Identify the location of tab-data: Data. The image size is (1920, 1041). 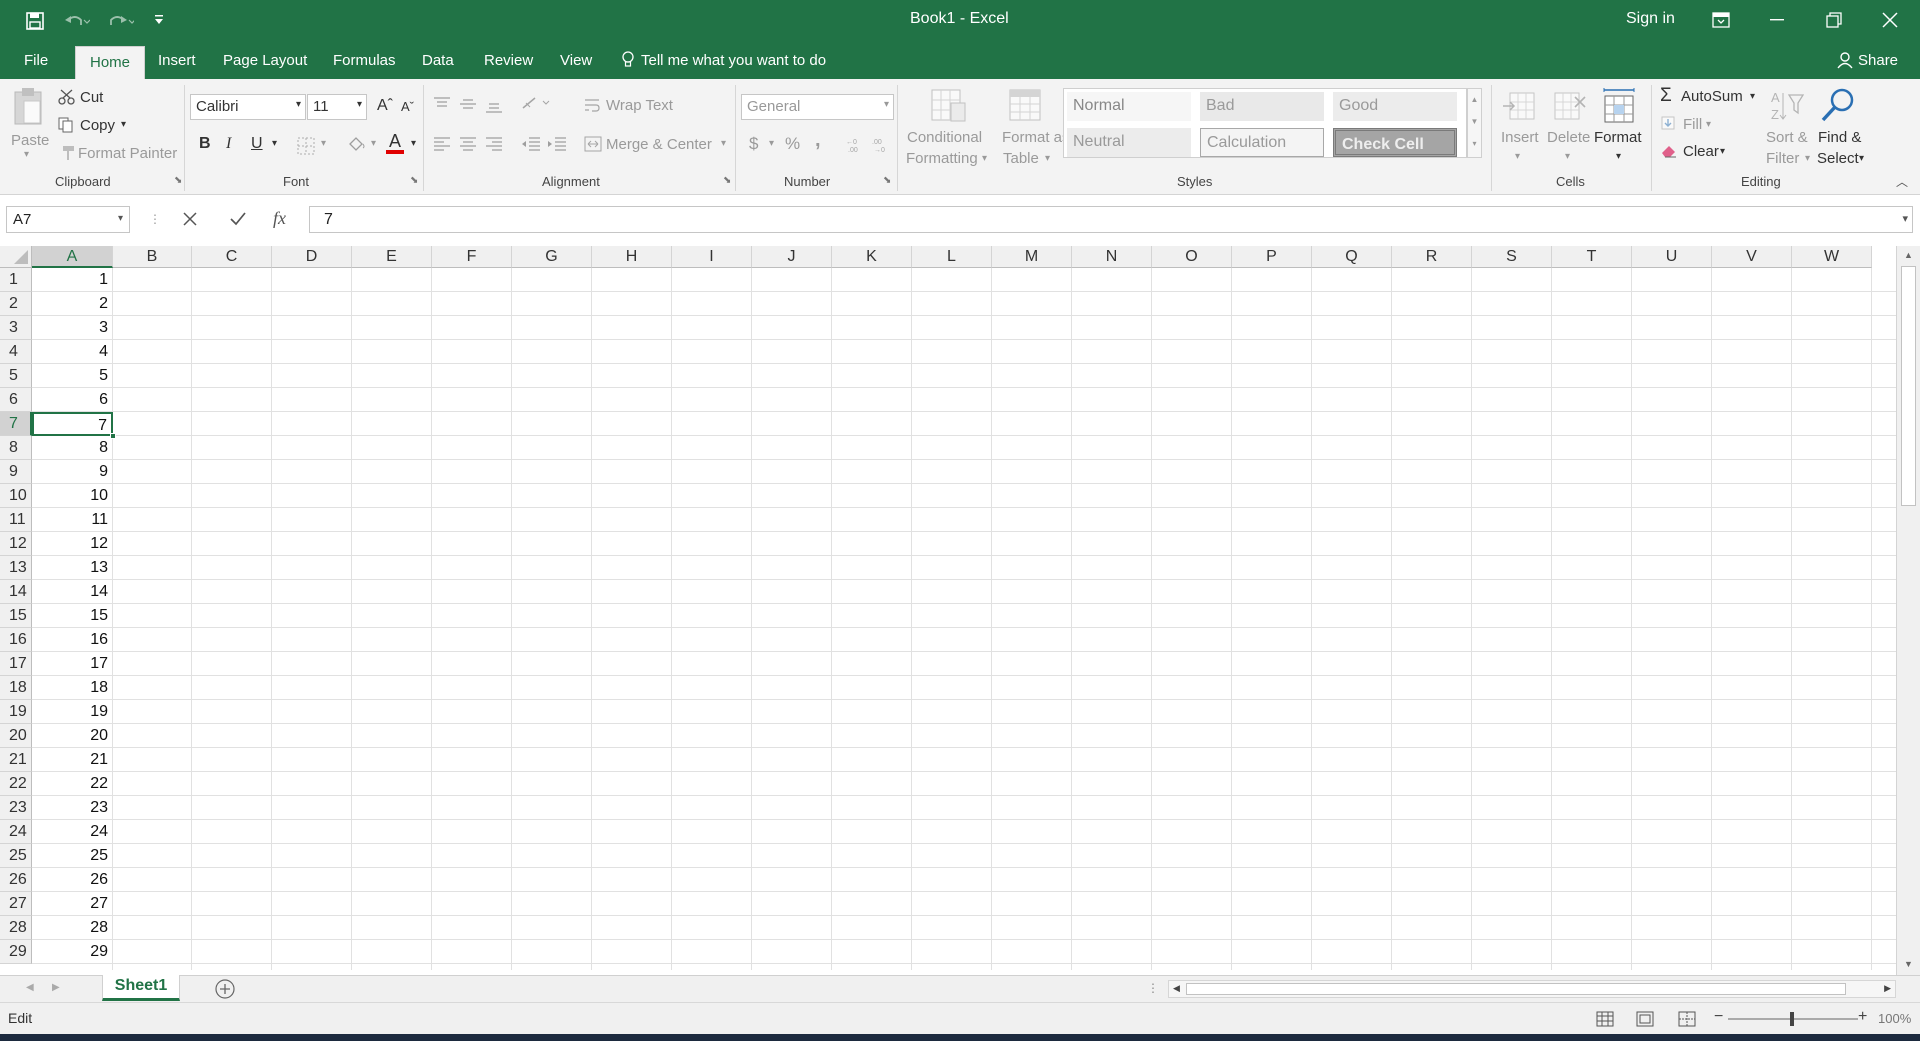
(438, 60).